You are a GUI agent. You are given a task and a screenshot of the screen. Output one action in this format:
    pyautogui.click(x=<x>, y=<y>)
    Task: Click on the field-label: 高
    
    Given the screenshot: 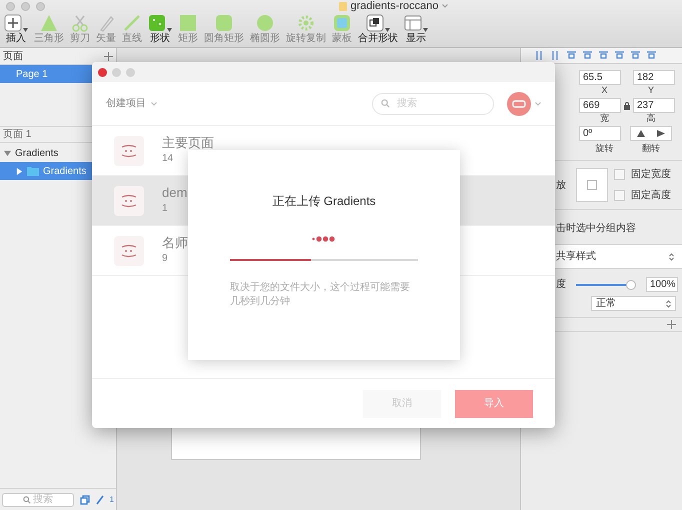 What is the action you would take?
    pyautogui.click(x=651, y=118)
    